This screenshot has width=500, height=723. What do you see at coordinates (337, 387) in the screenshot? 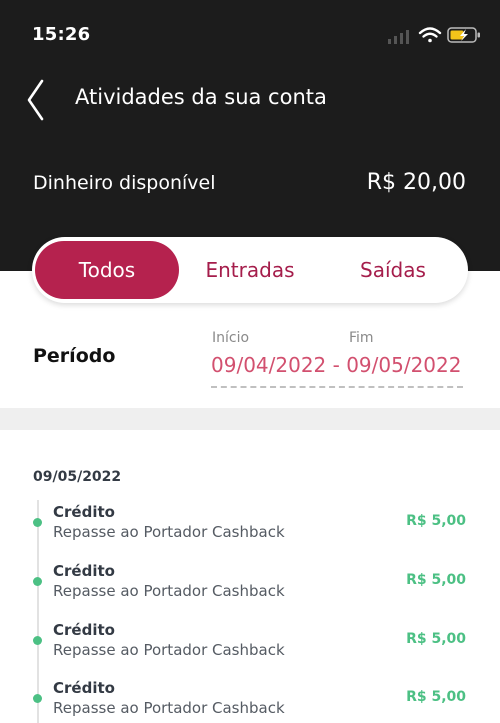
I see `date-range-underline` at bounding box center [337, 387].